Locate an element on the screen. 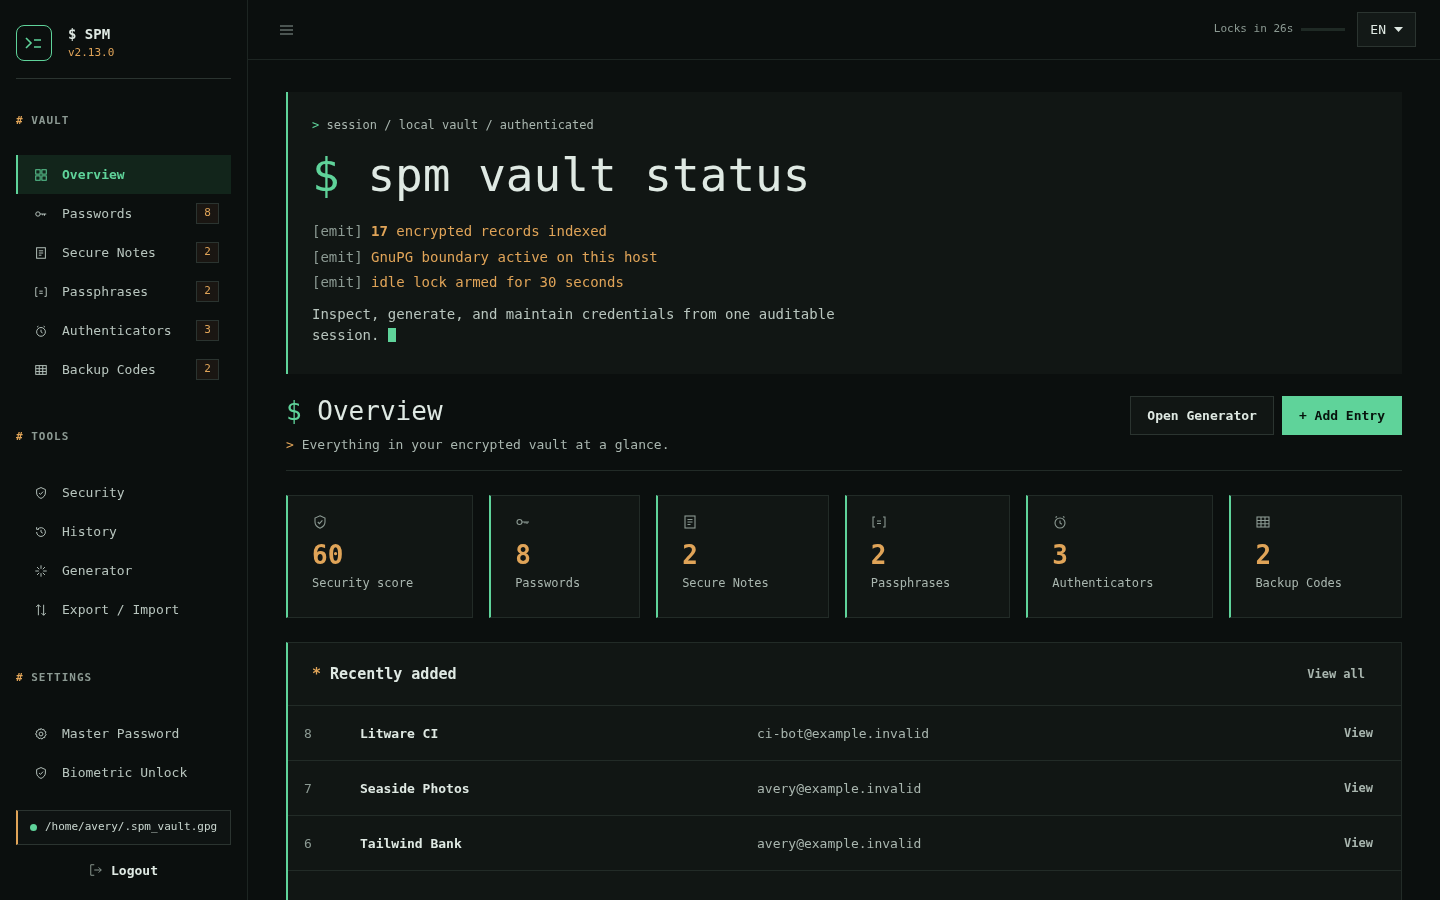 Image resolution: width=1440 pixels, height=900 pixels. sidebar-item: Backup Codes 2 is located at coordinates (123, 369).